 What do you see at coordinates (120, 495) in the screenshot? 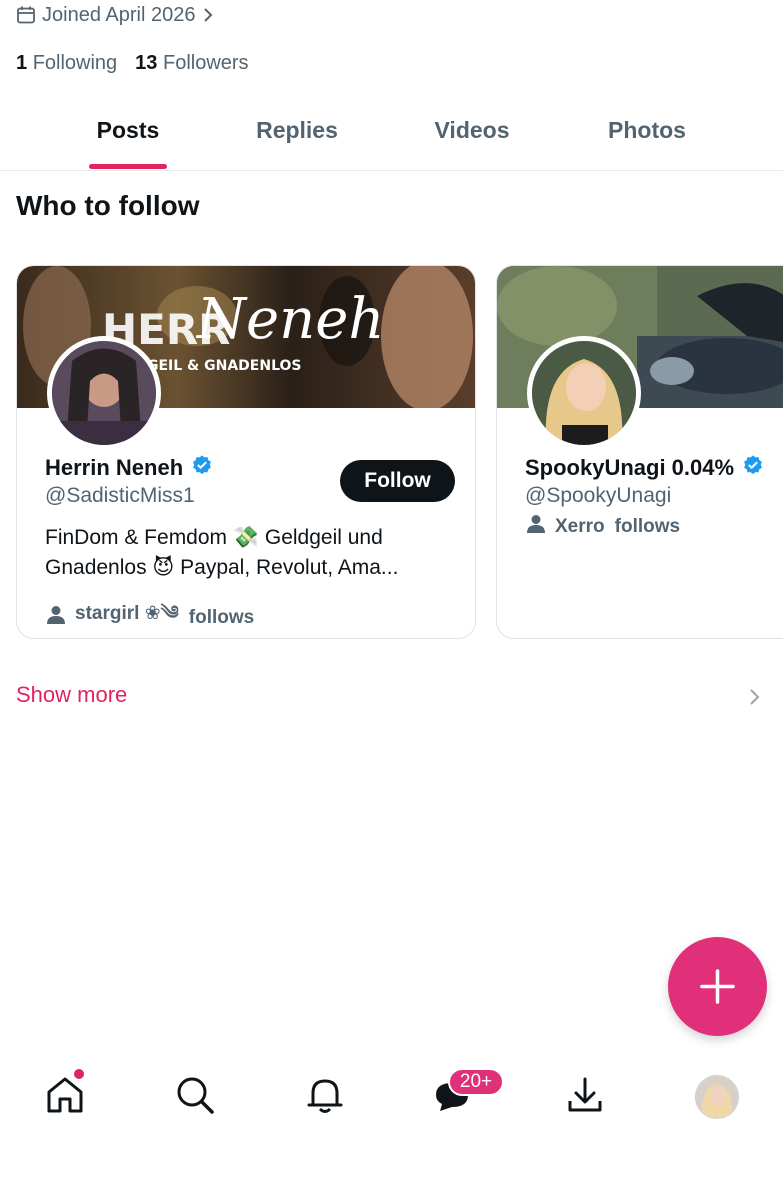
I see `handle: @SadisticMiss1` at bounding box center [120, 495].